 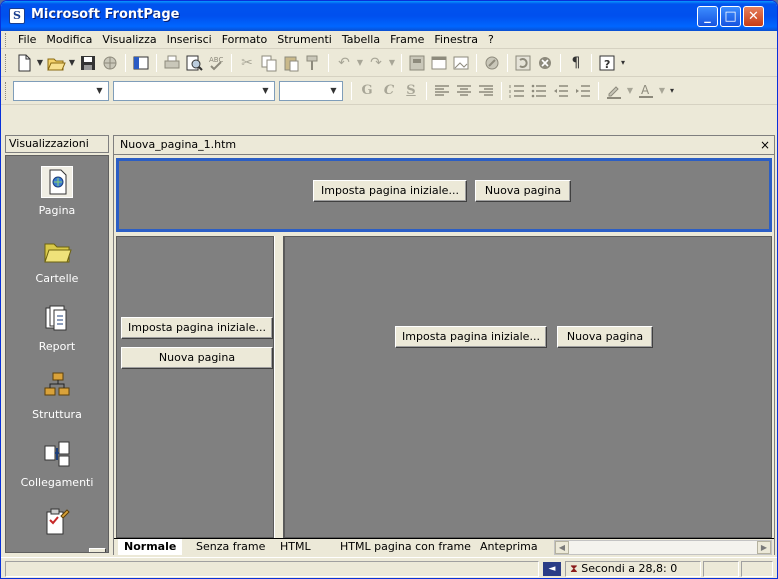 I want to click on frame-left: Imposta pagina iniziale... Nuova pagina, so click(x=195, y=387).